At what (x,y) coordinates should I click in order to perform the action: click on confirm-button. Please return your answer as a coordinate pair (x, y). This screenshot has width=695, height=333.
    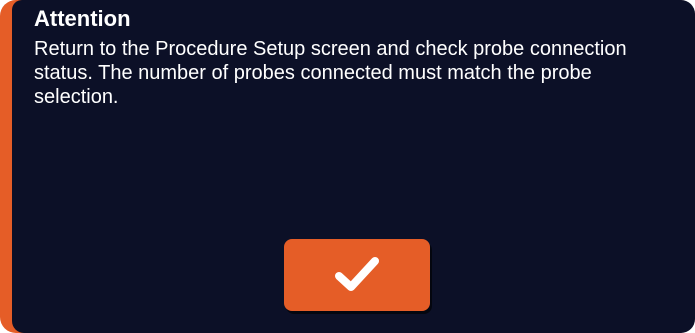
    Looking at the image, I should click on (357, 275).